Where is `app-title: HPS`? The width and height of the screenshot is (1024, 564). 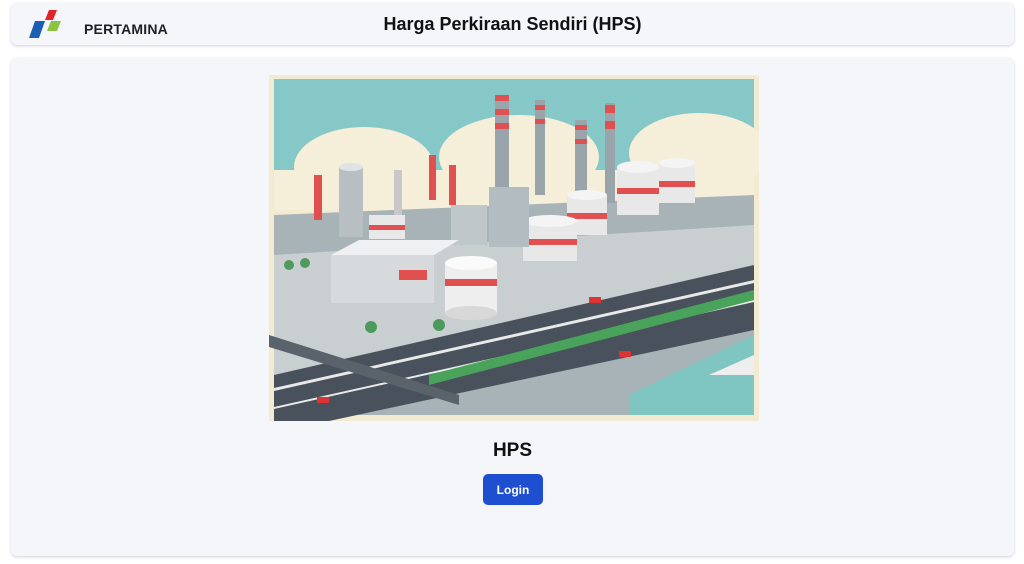 app-title: HPS is located at coordinates (512, 450).